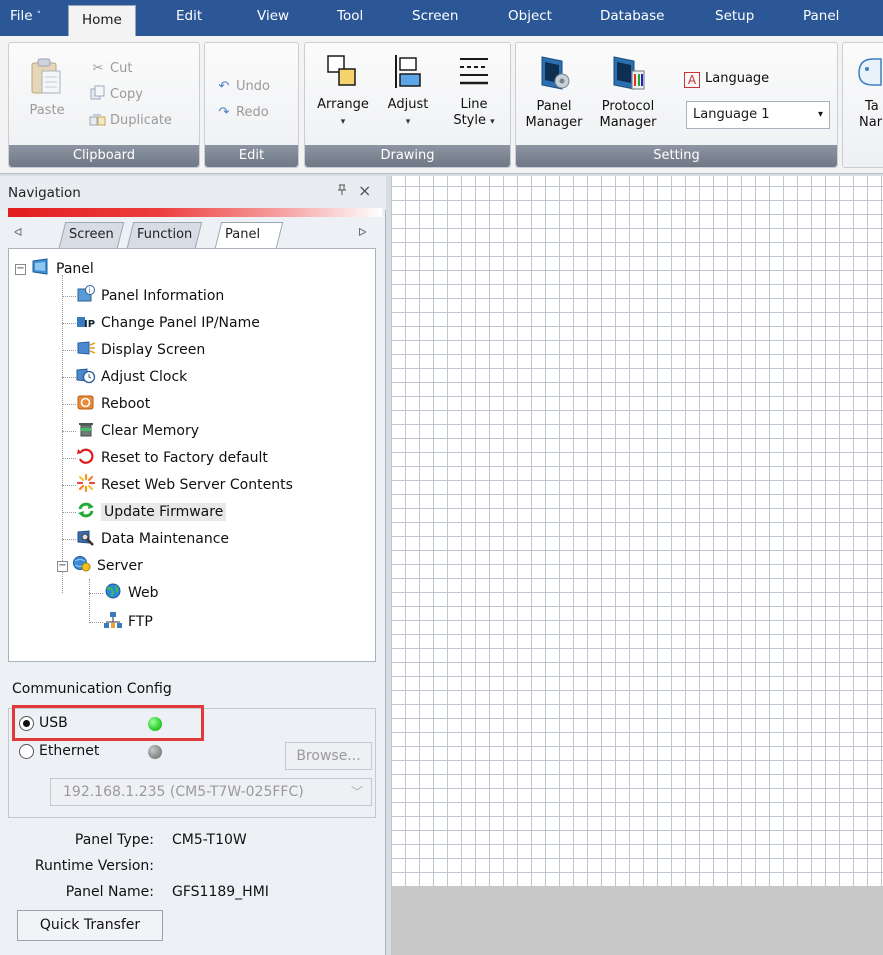  I want to click on partial-label-2: Nar, so click(871, 122).